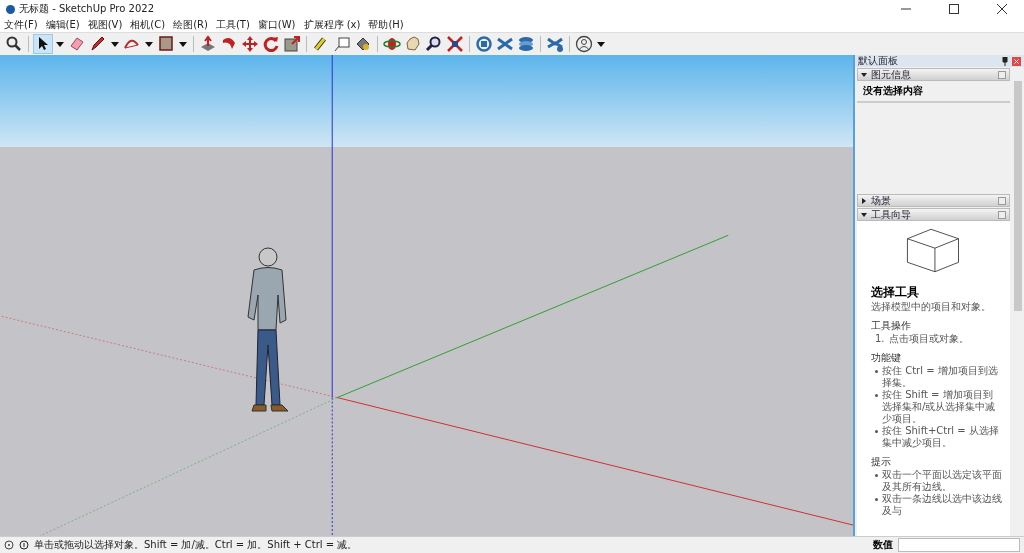  I want to click on menu-item: 帮助(H), so click(386, 25).